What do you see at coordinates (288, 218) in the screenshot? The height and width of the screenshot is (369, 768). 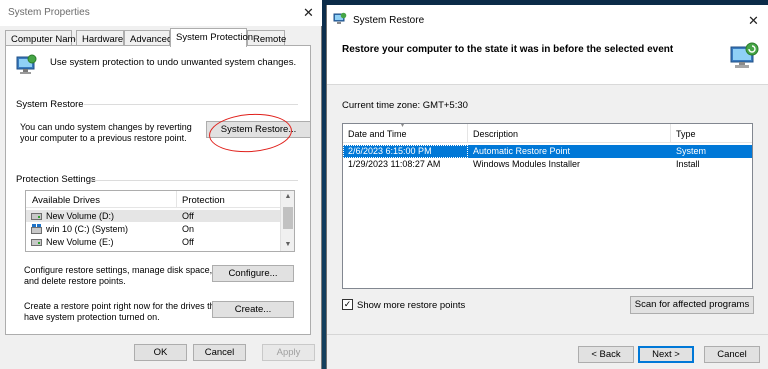 I see `scroll-thumb` at bounding box center [288, 218].